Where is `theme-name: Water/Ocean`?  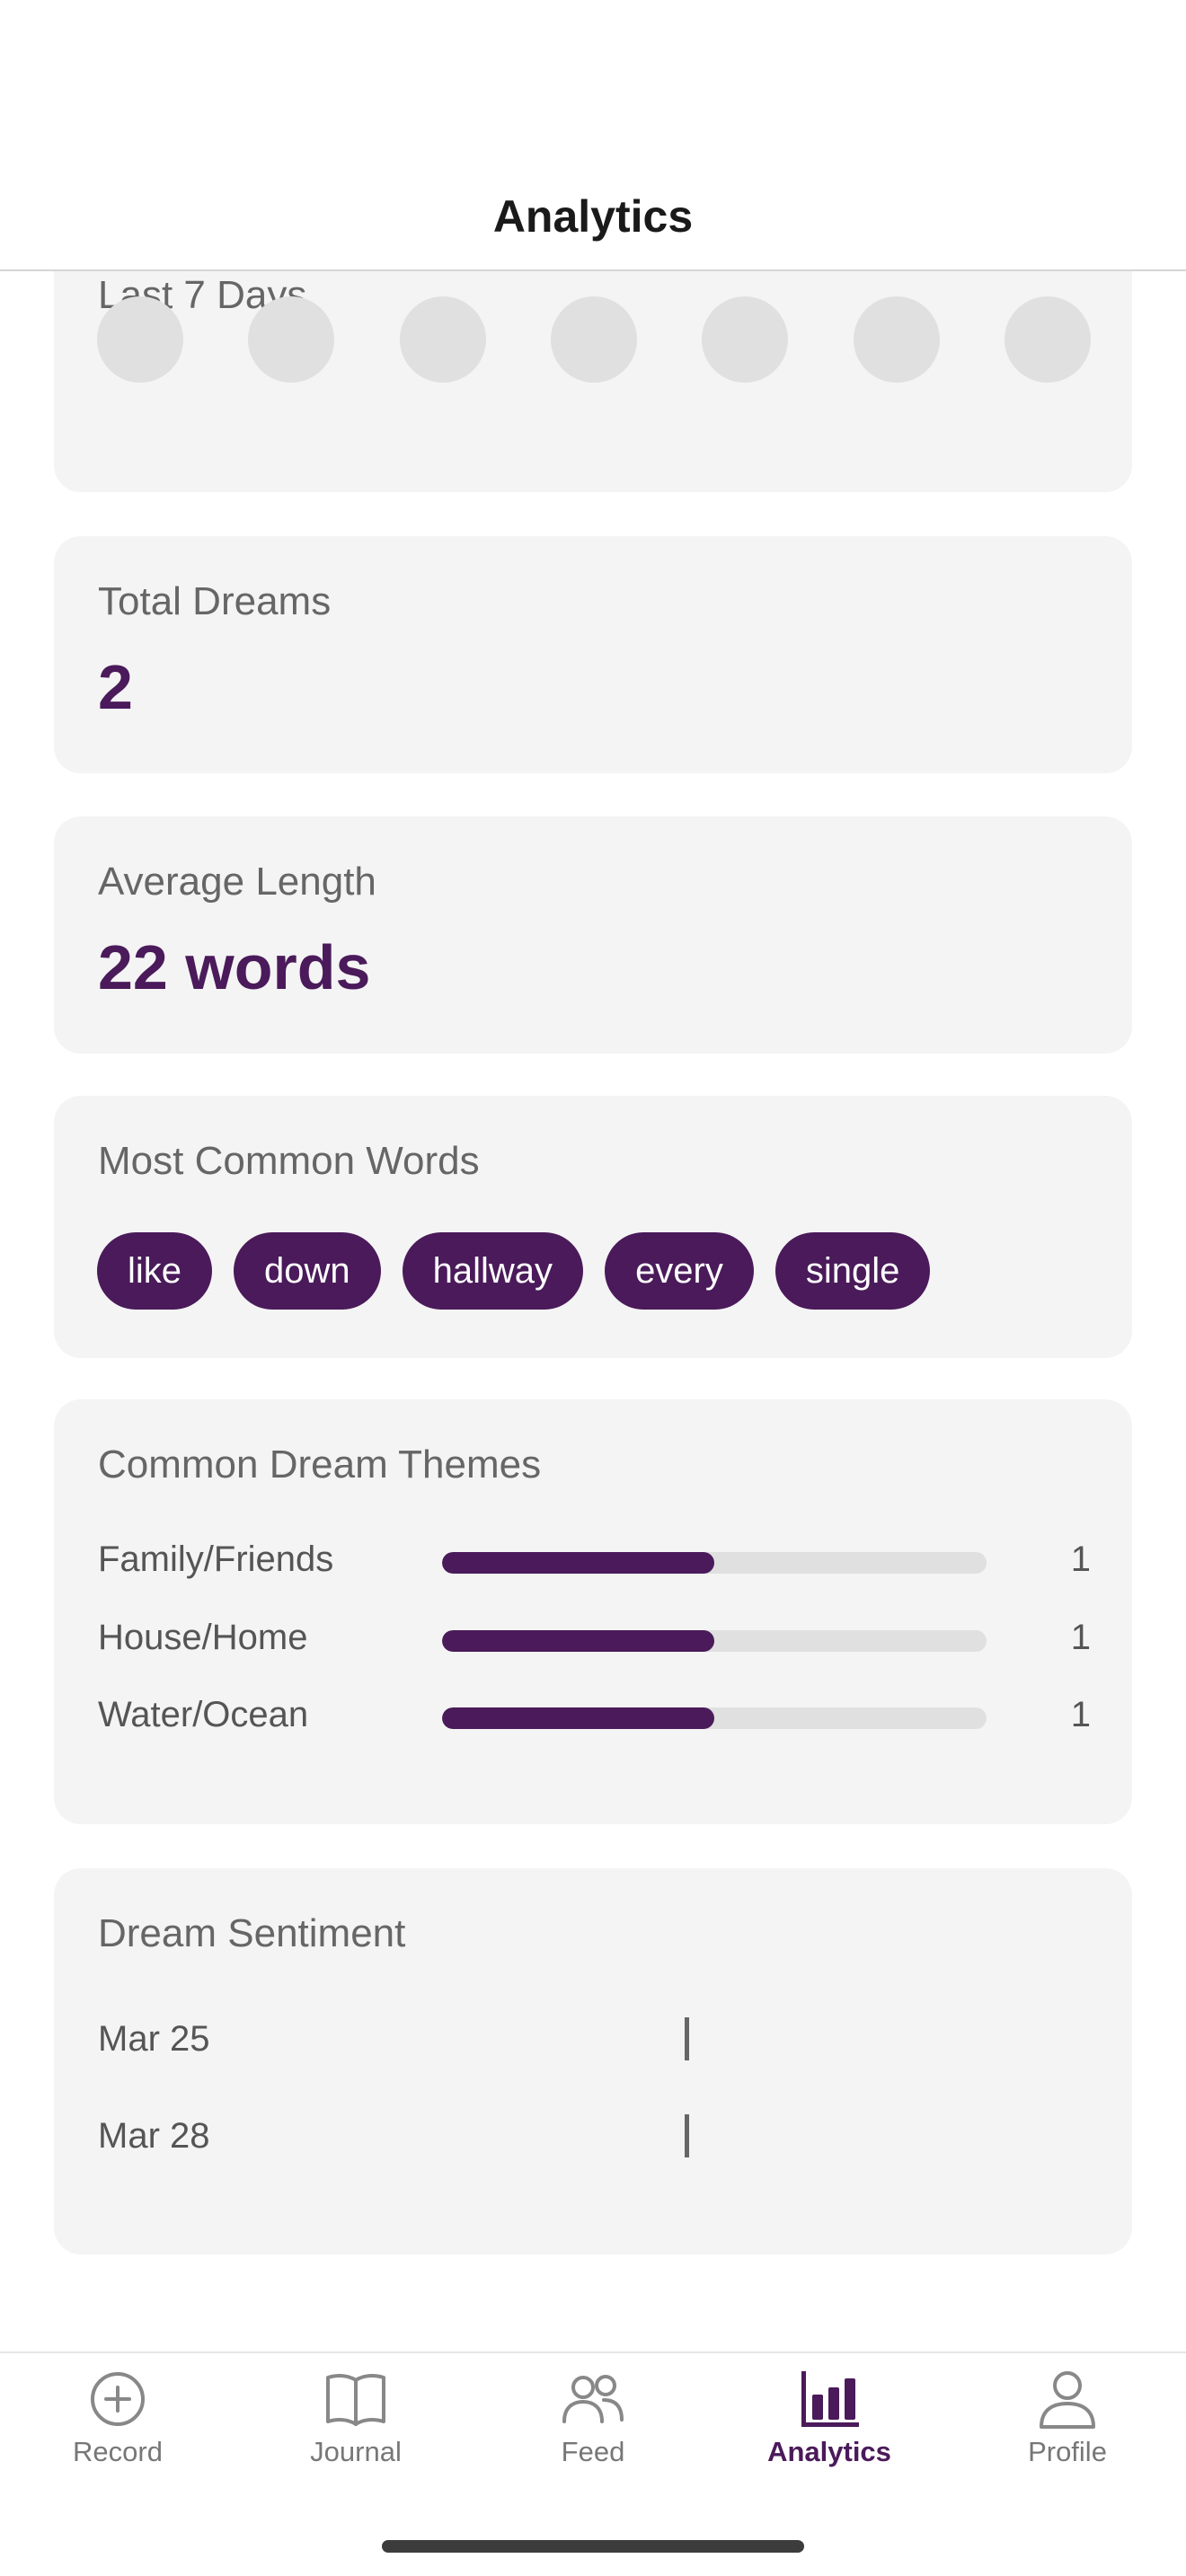
theme-name: Water/Ocean is located at coordinates (203, 1714).